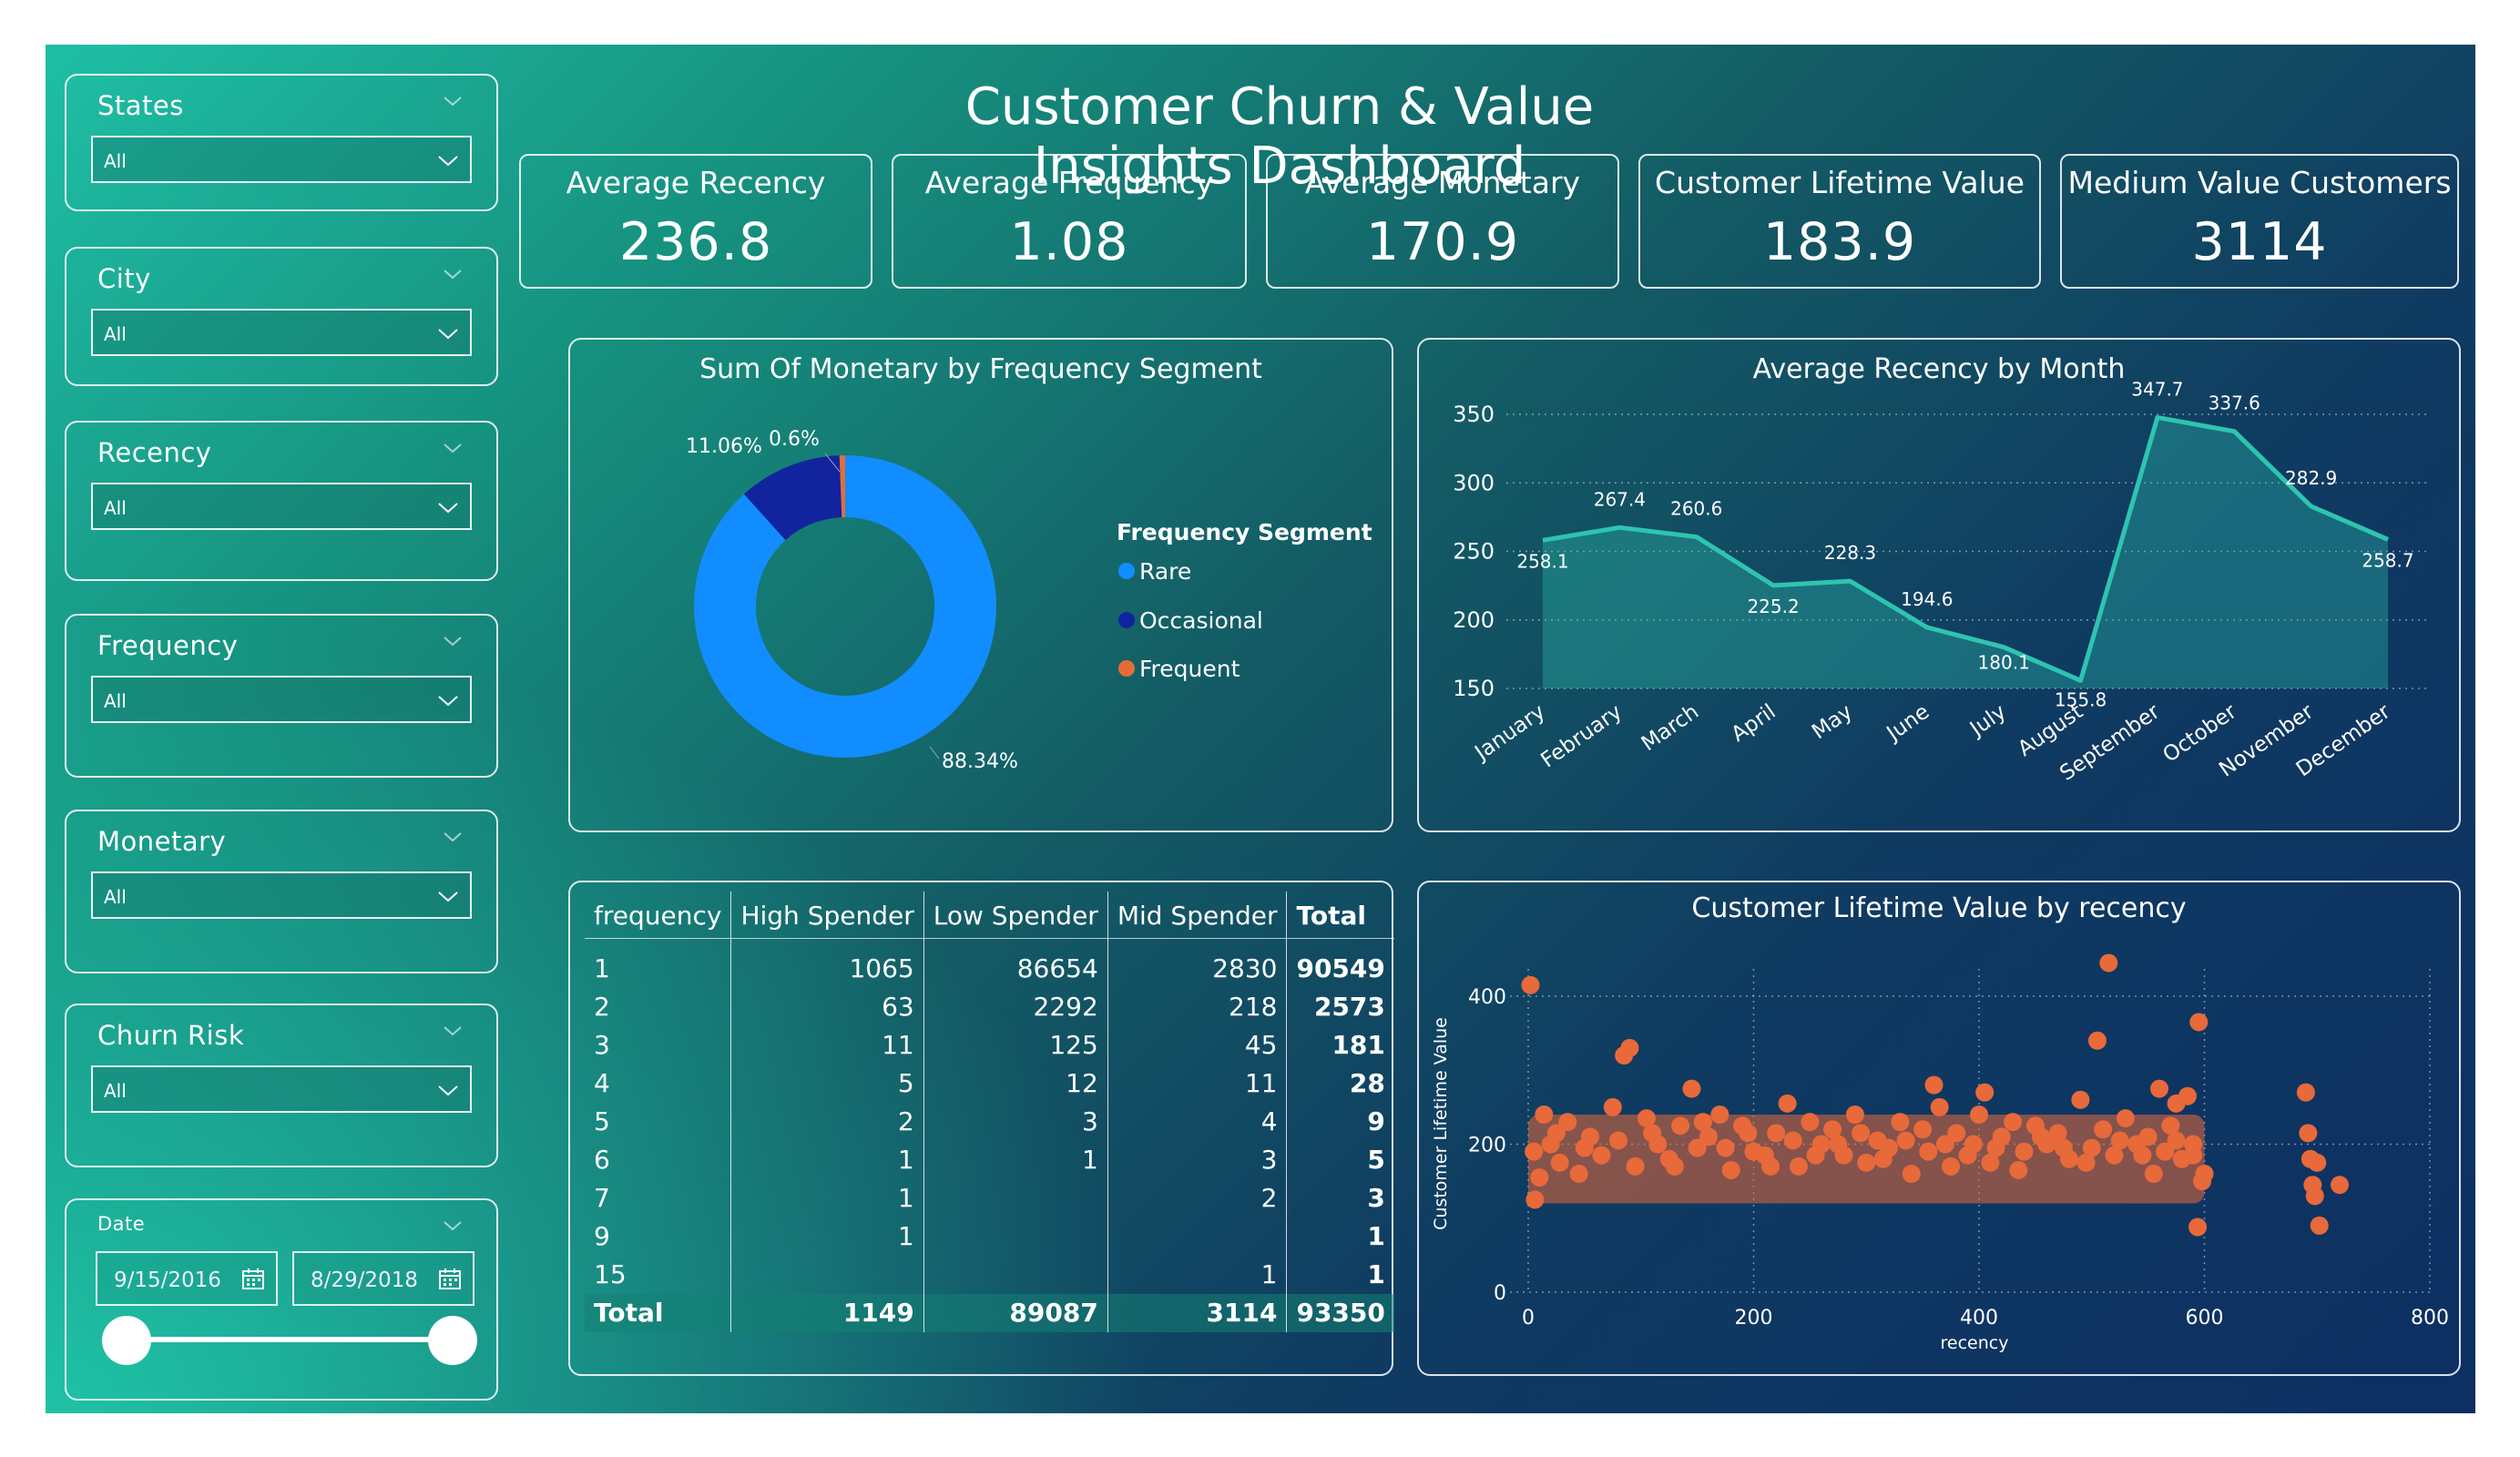  I want to click on table-row: 3 11 125 45 181, so click(990, 1045).